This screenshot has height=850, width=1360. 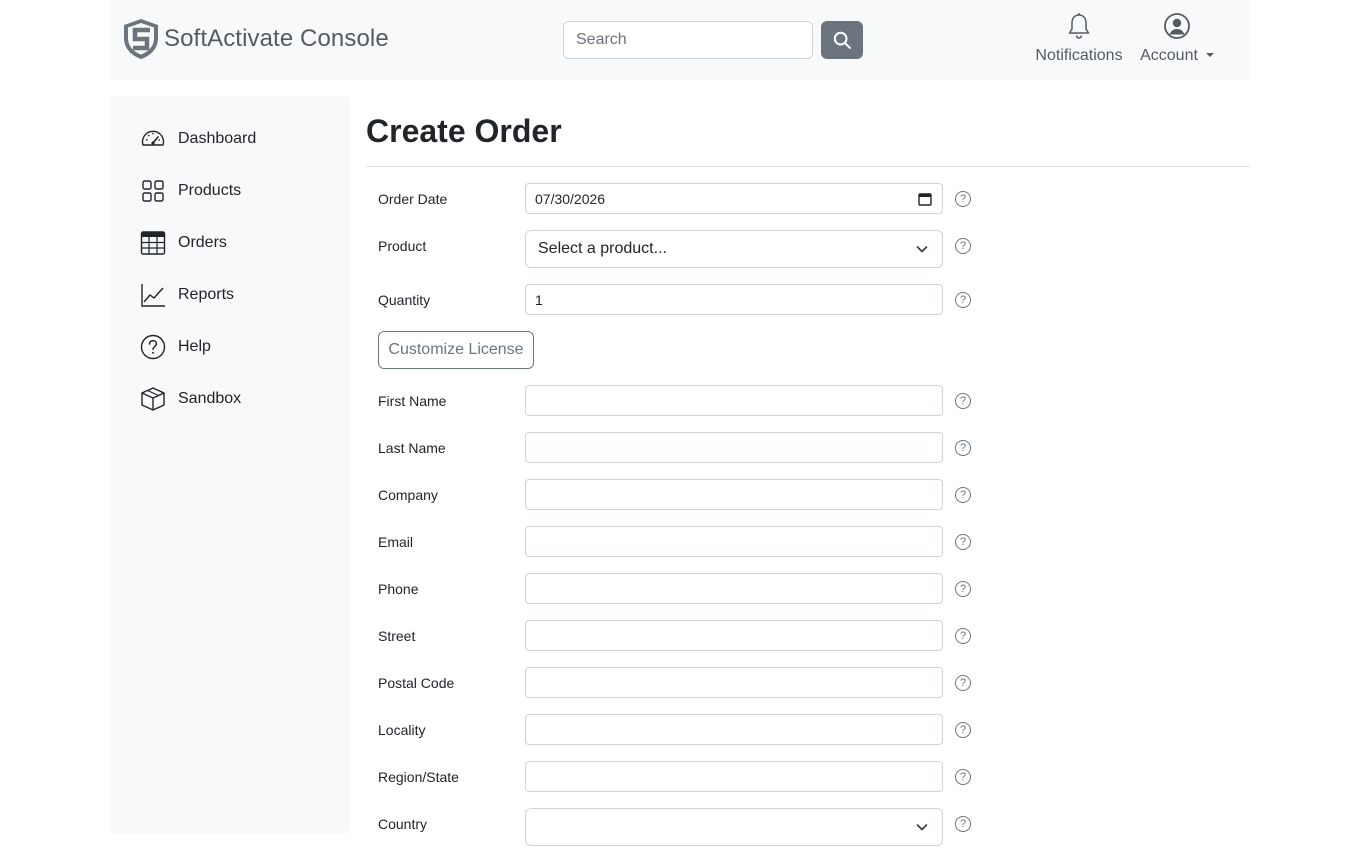 What do you see at coordinates (734, 198) in the screenshot?
I see `order-date-field: 07/30/2026` at bounding box center [734, 198].